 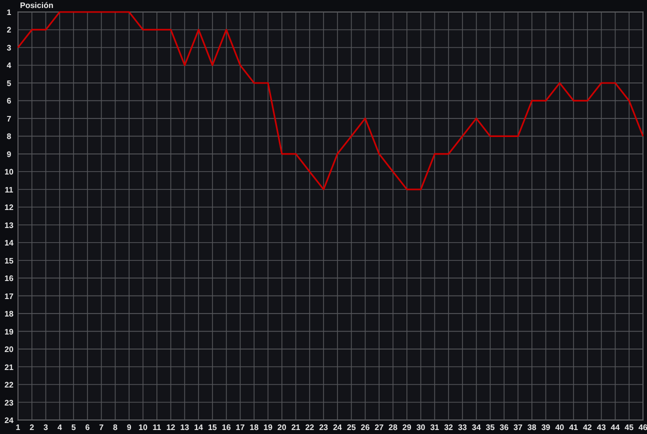 What do you see at coordinates (268, 427) in the screenshot?
I see `x-tick-label: 19` at bounding box center [268, 427].